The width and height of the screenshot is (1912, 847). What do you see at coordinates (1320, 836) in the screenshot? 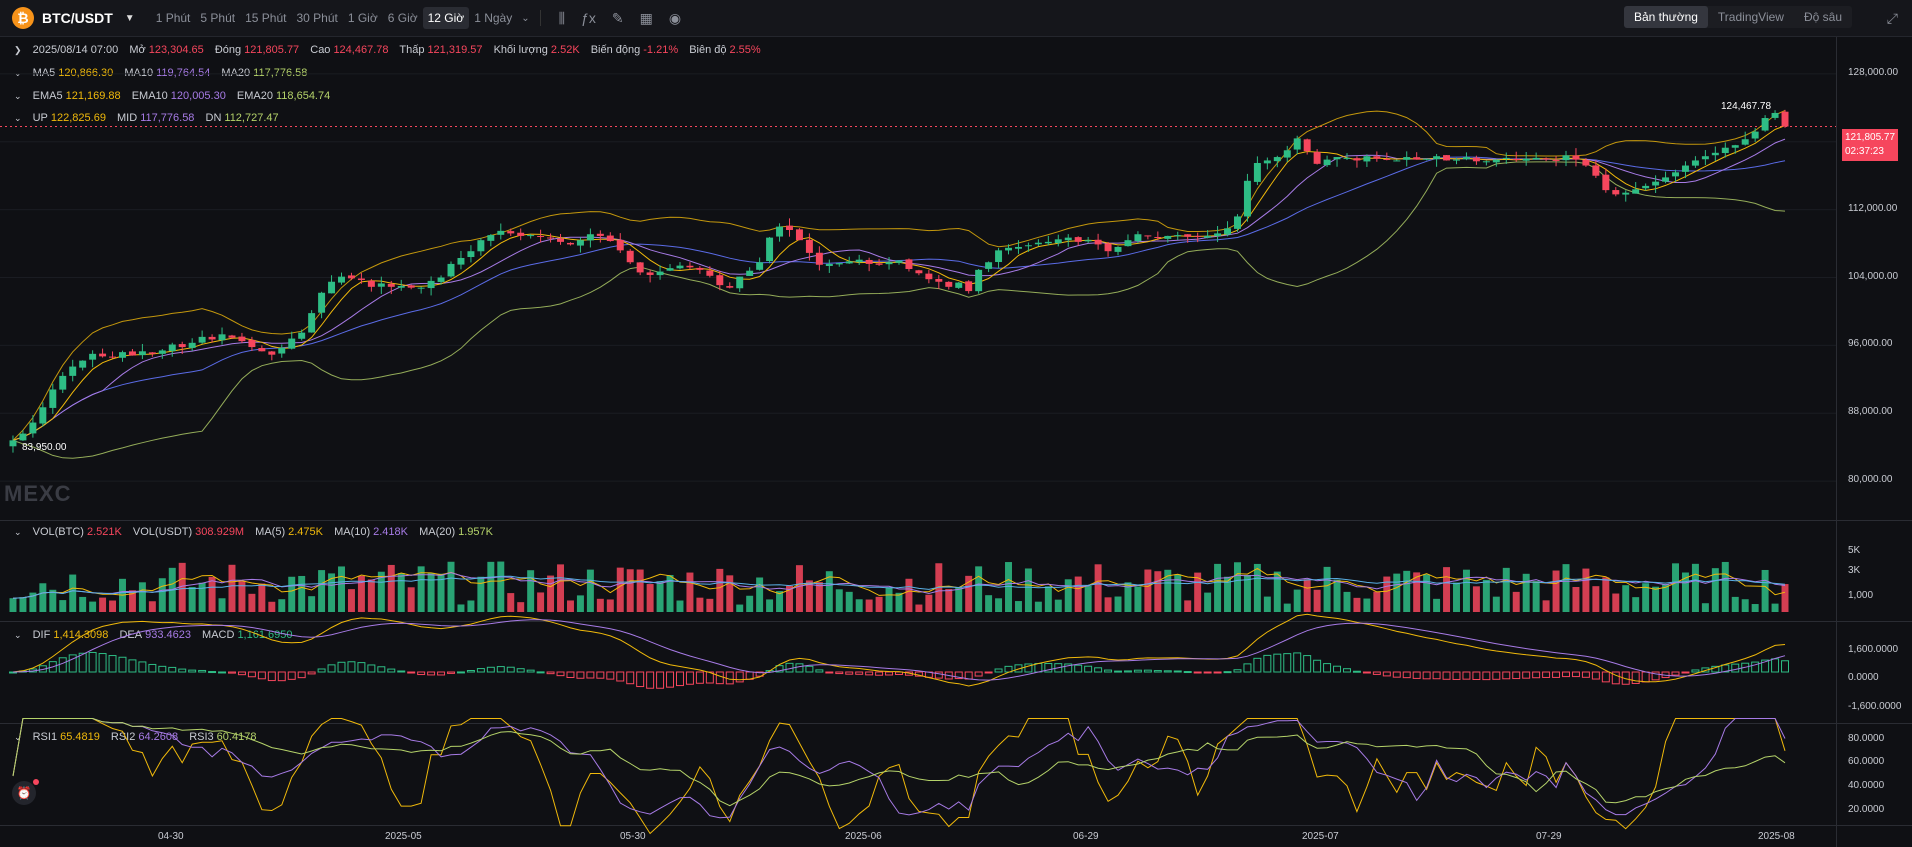
I see `time-tick: 2025-07` at bounding box center [1320, 836].